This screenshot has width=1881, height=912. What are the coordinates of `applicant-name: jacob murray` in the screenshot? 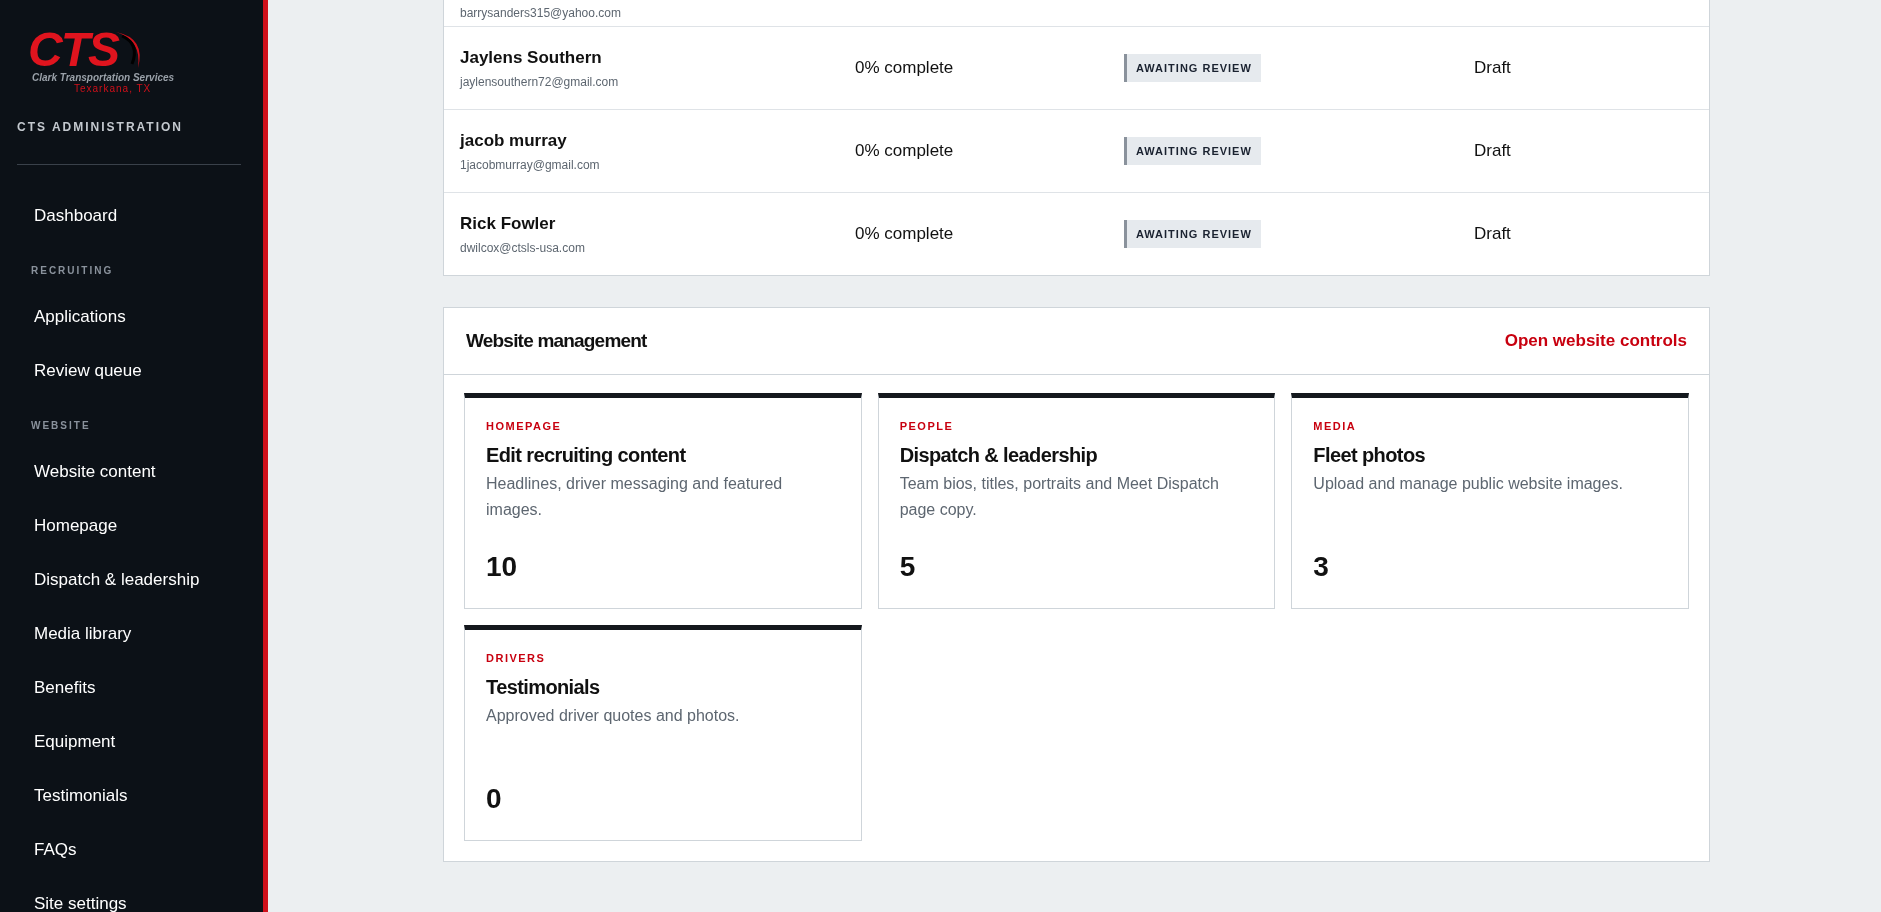 It's located at (514, 140).